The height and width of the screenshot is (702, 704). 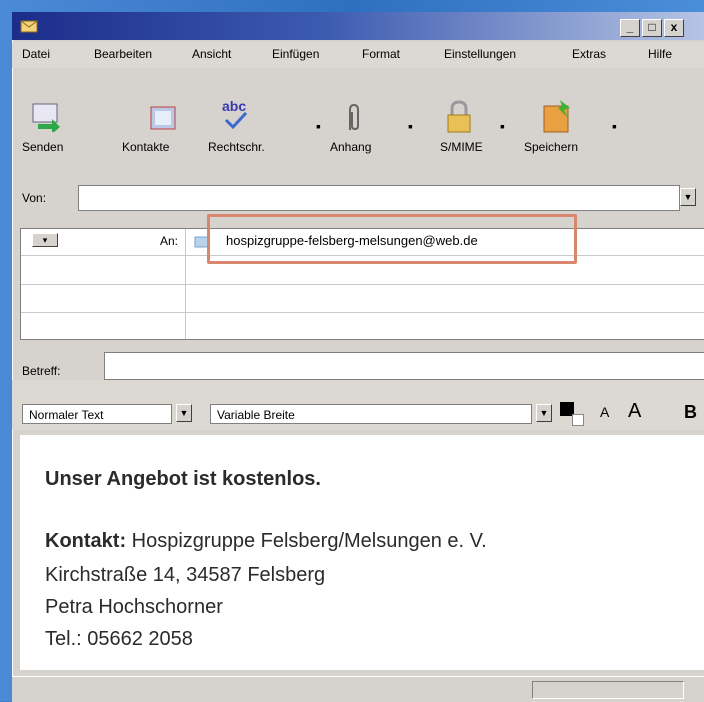 I want to click on menu-datei: Datei, so click(x=36, y=54).